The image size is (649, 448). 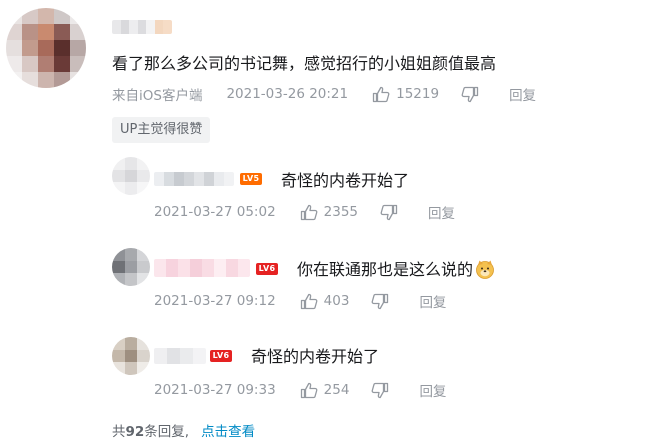 I want to click on reply-text: 你在联通那也是这么说的, so click(x=396, y=268).